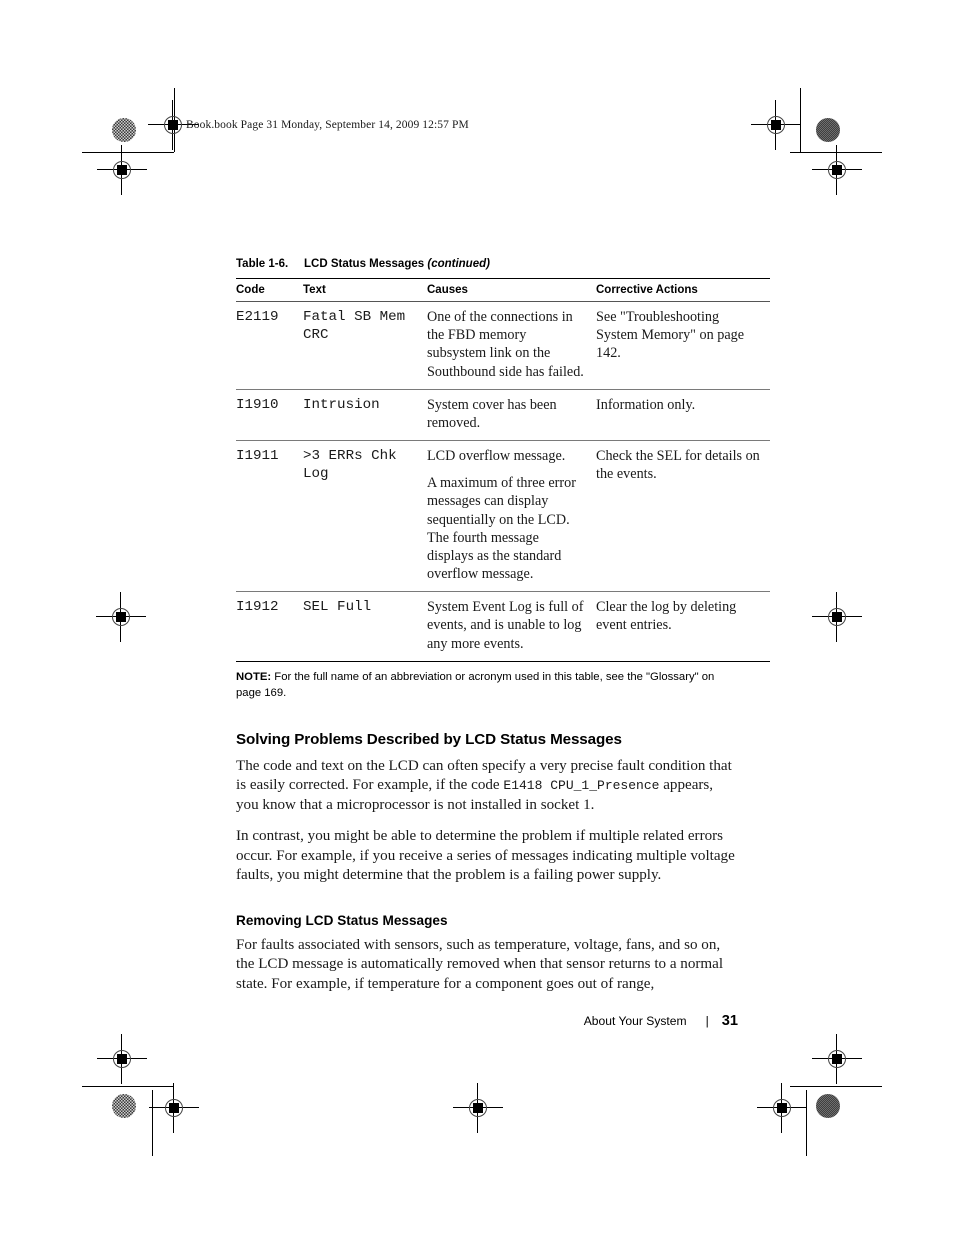 Image resolution: width=954 pixels, height=1235 pixels. Describe the element at coordinates (365, 345) in the screenshot. I see `cell-text: Fatal SB Mem CRC` at that location.